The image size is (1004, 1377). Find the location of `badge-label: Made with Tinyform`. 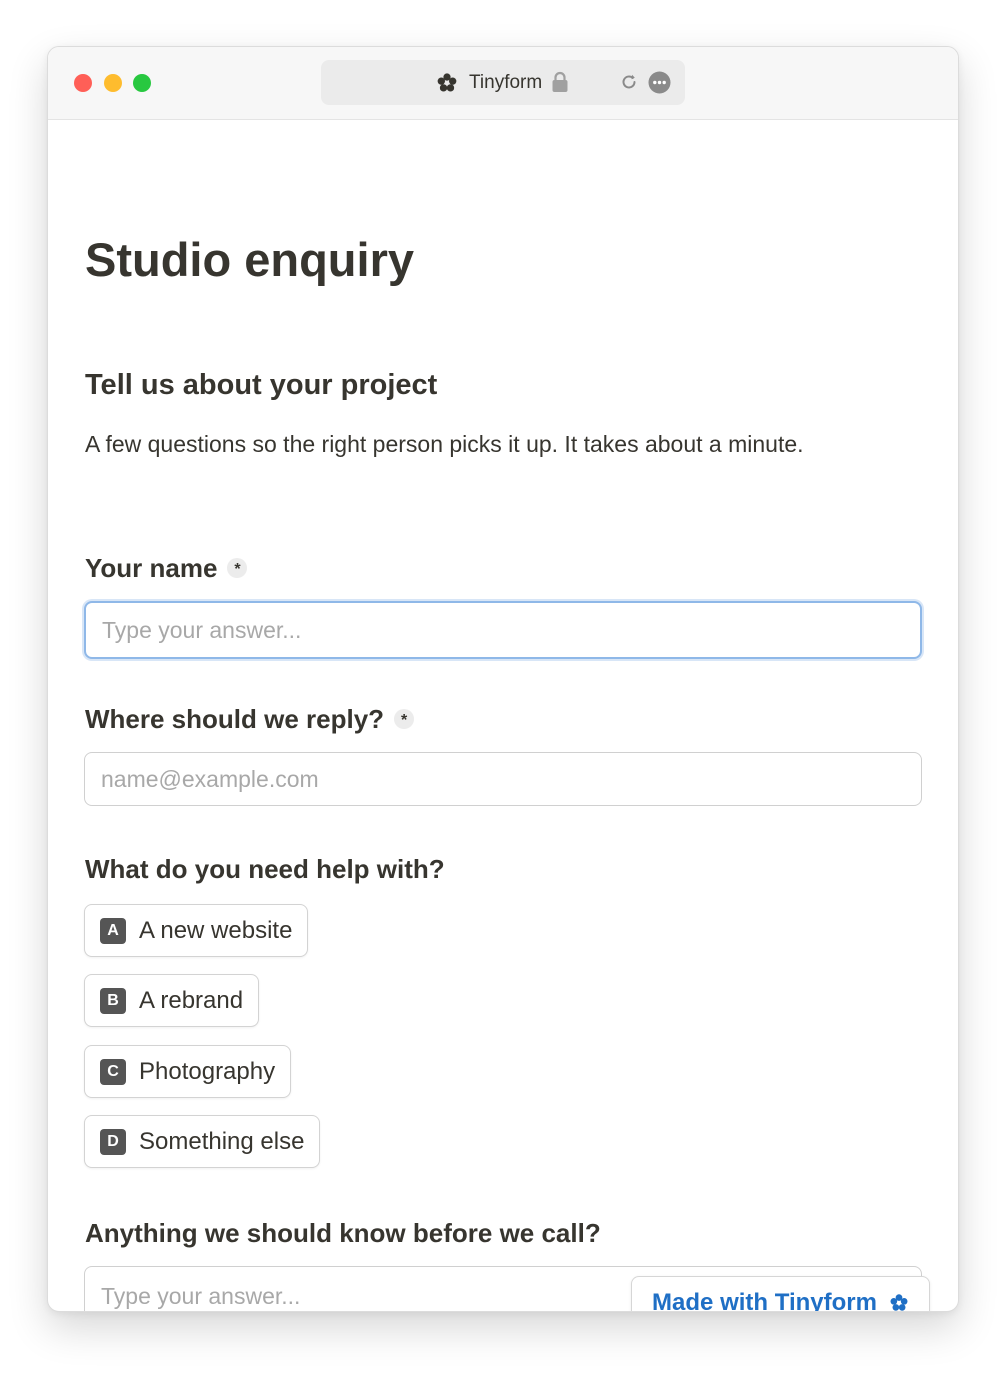

badge-label: Made with Tinyform is located at coordinates (764, 1300).